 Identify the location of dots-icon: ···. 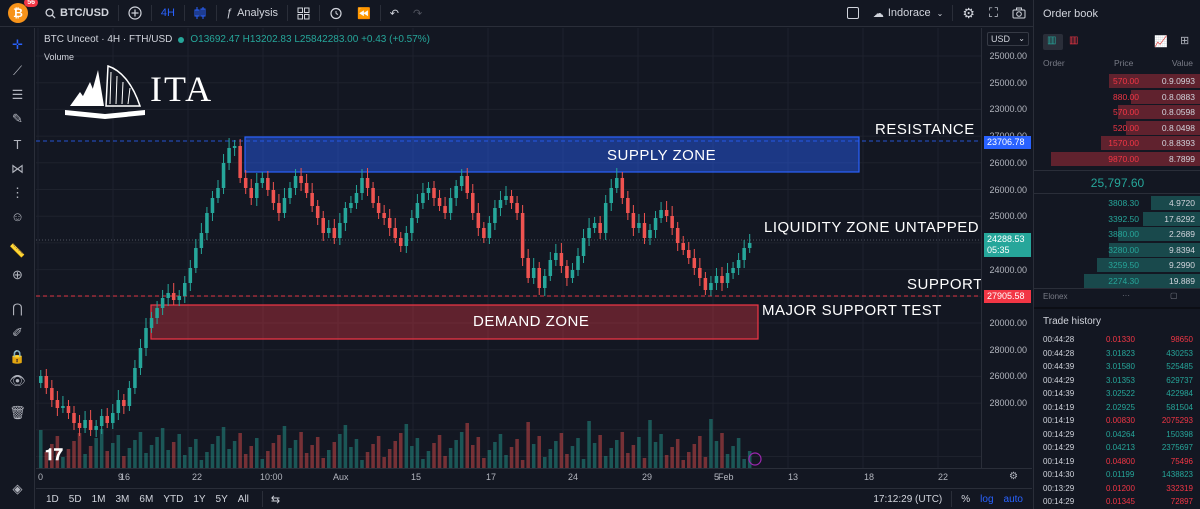
(1126, 295).